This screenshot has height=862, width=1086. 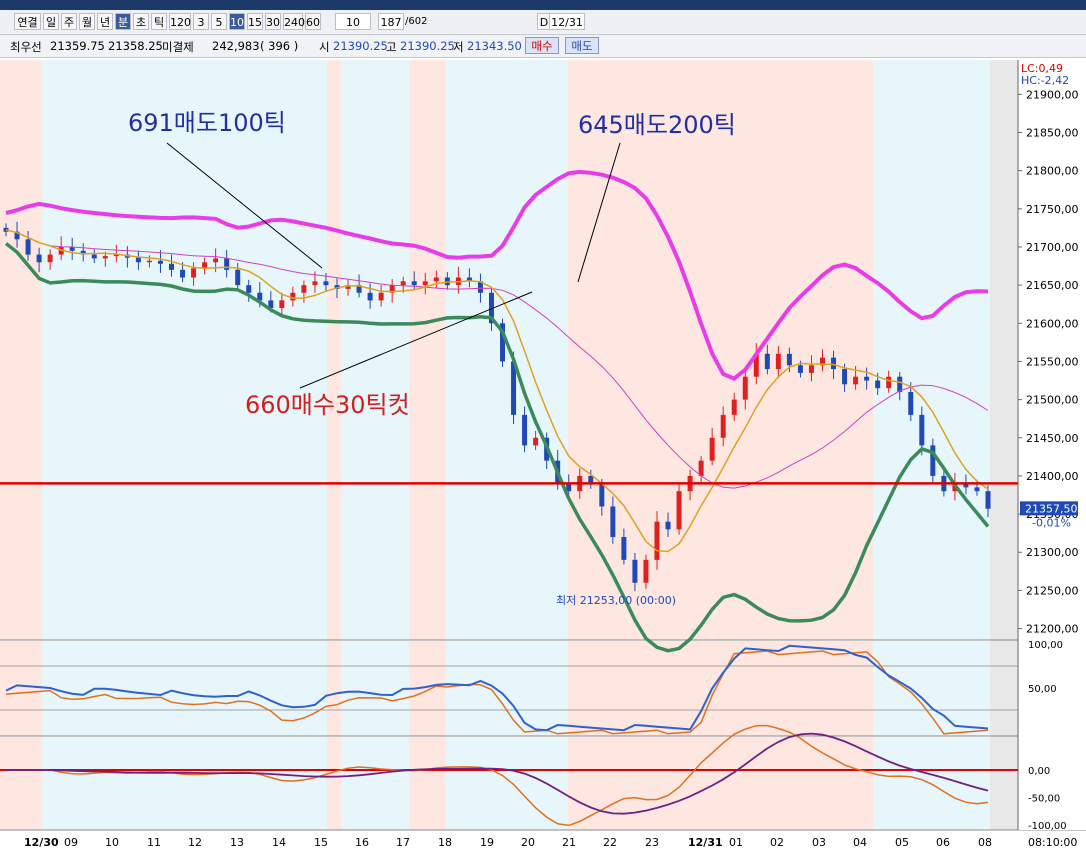 What do you see at coordinates (180, 21) in the screenshot?
I see `period-button-8: 120` at bounding box center [180, 21].